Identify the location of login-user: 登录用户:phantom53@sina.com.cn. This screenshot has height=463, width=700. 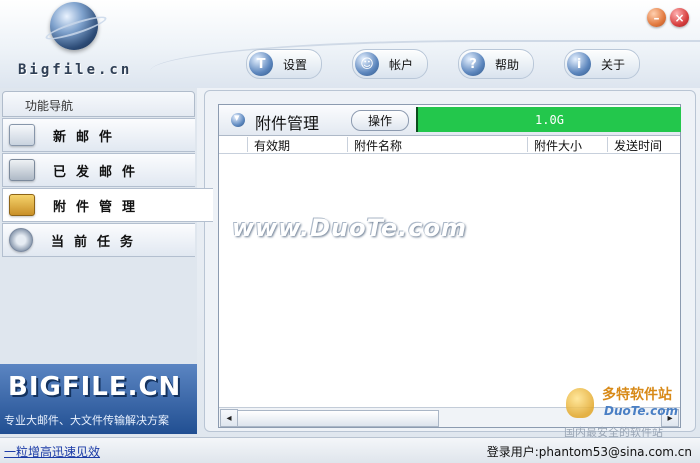
(589, 451).